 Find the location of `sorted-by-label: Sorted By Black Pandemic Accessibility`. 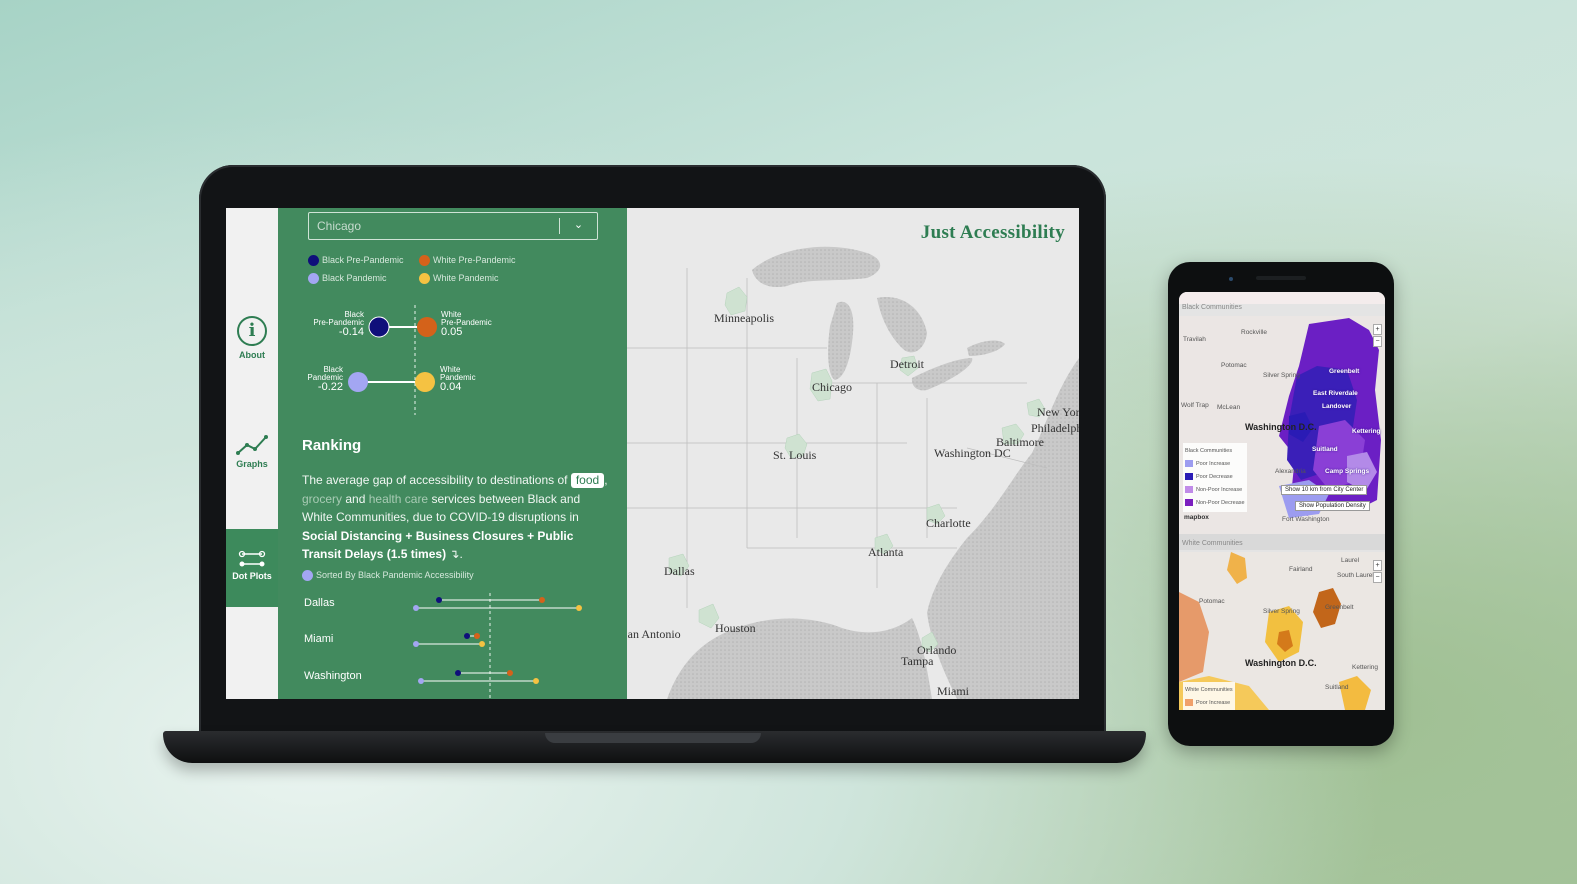

sorted-by-label: Sorted By Black Pandemic Accessibility is located at coordinates (395, 575).